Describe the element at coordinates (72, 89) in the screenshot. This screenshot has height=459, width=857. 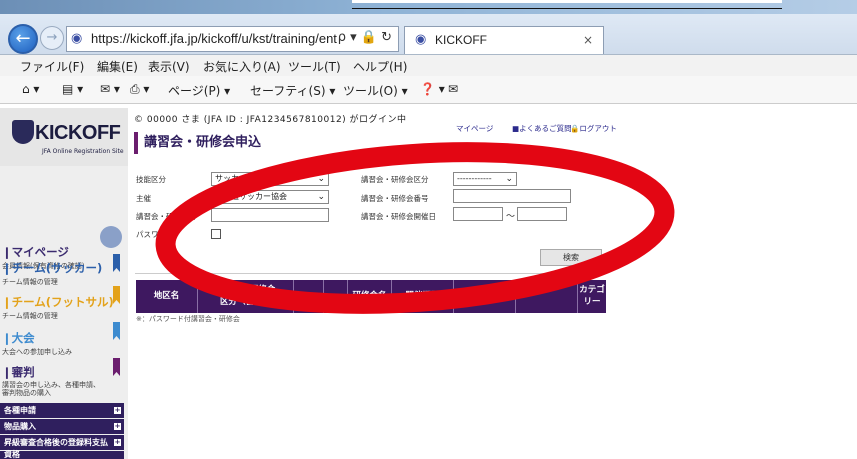
I see `feeds-icon: ▤ ▾` at that location.